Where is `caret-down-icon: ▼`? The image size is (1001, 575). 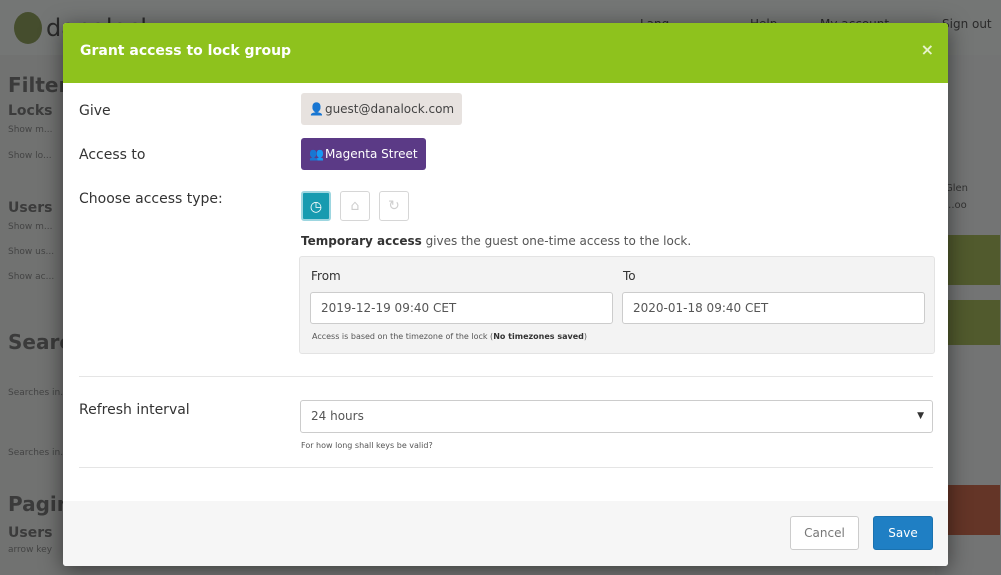
caret-down-icon: ▼ is located at coordinates (920, 416).